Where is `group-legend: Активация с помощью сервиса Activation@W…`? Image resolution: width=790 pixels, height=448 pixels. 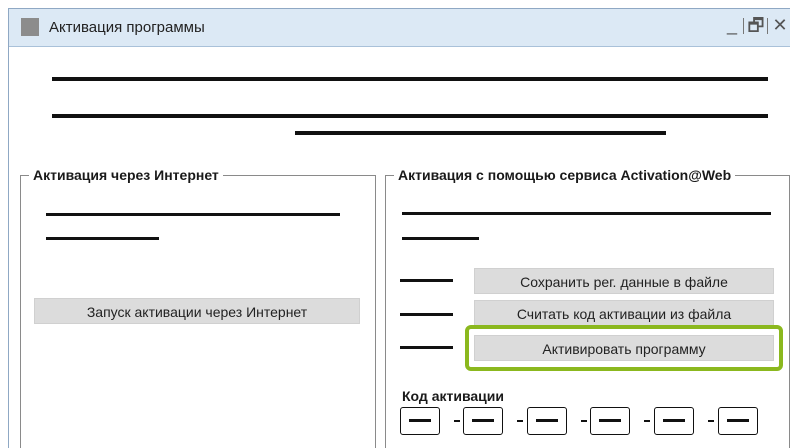 group-legend: Активация с помощью сервиса Activation@W… is located at coordinates (565, 175).